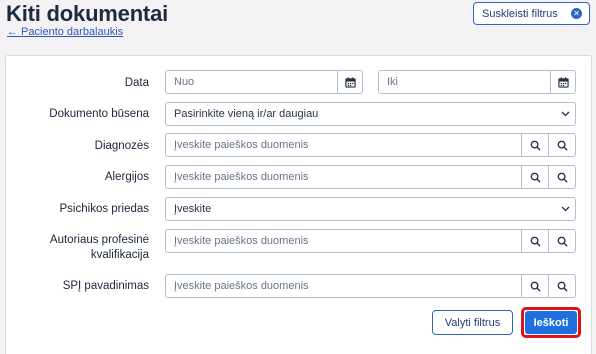 This screenshot has width=596, height=354. I want to click on status-select-value: Pasirinkite vieną ir/ar daugiau, so click(246, 114).